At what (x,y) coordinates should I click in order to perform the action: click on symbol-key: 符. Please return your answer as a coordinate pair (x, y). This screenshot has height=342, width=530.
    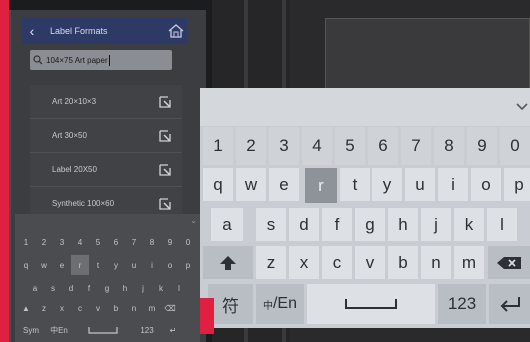
    Looking at the image, I should click on (230, 304).